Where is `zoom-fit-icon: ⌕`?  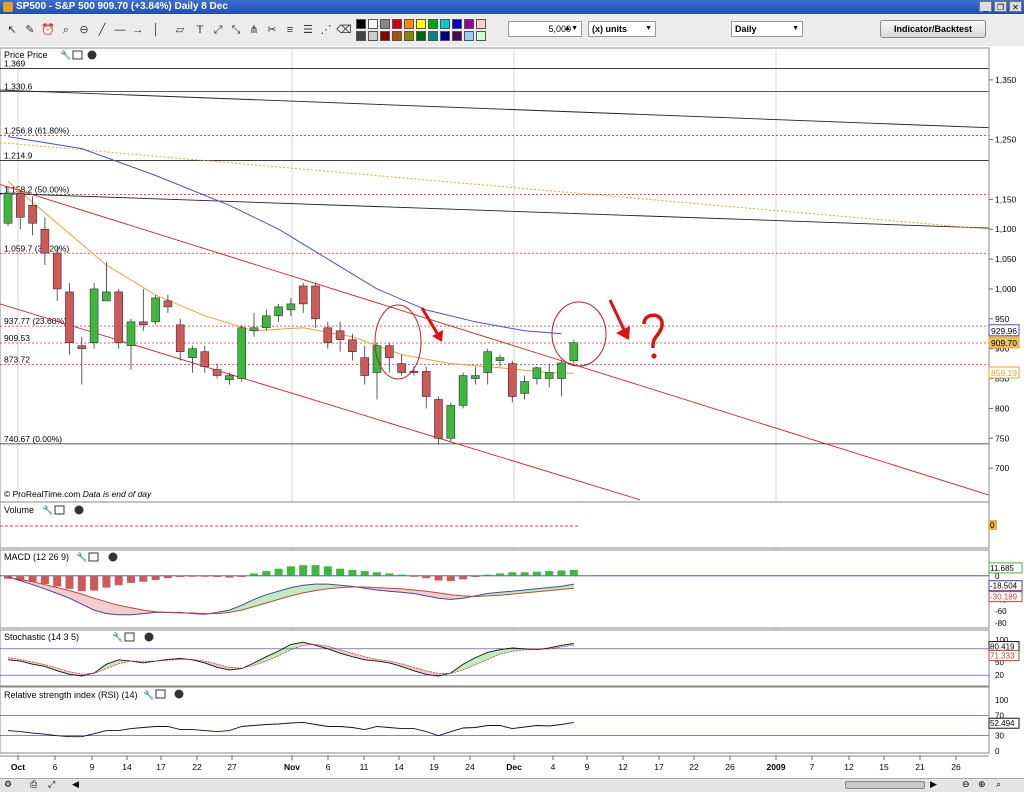 zoom-fit-icon: ⌕ is located at coordinates (998, 784).